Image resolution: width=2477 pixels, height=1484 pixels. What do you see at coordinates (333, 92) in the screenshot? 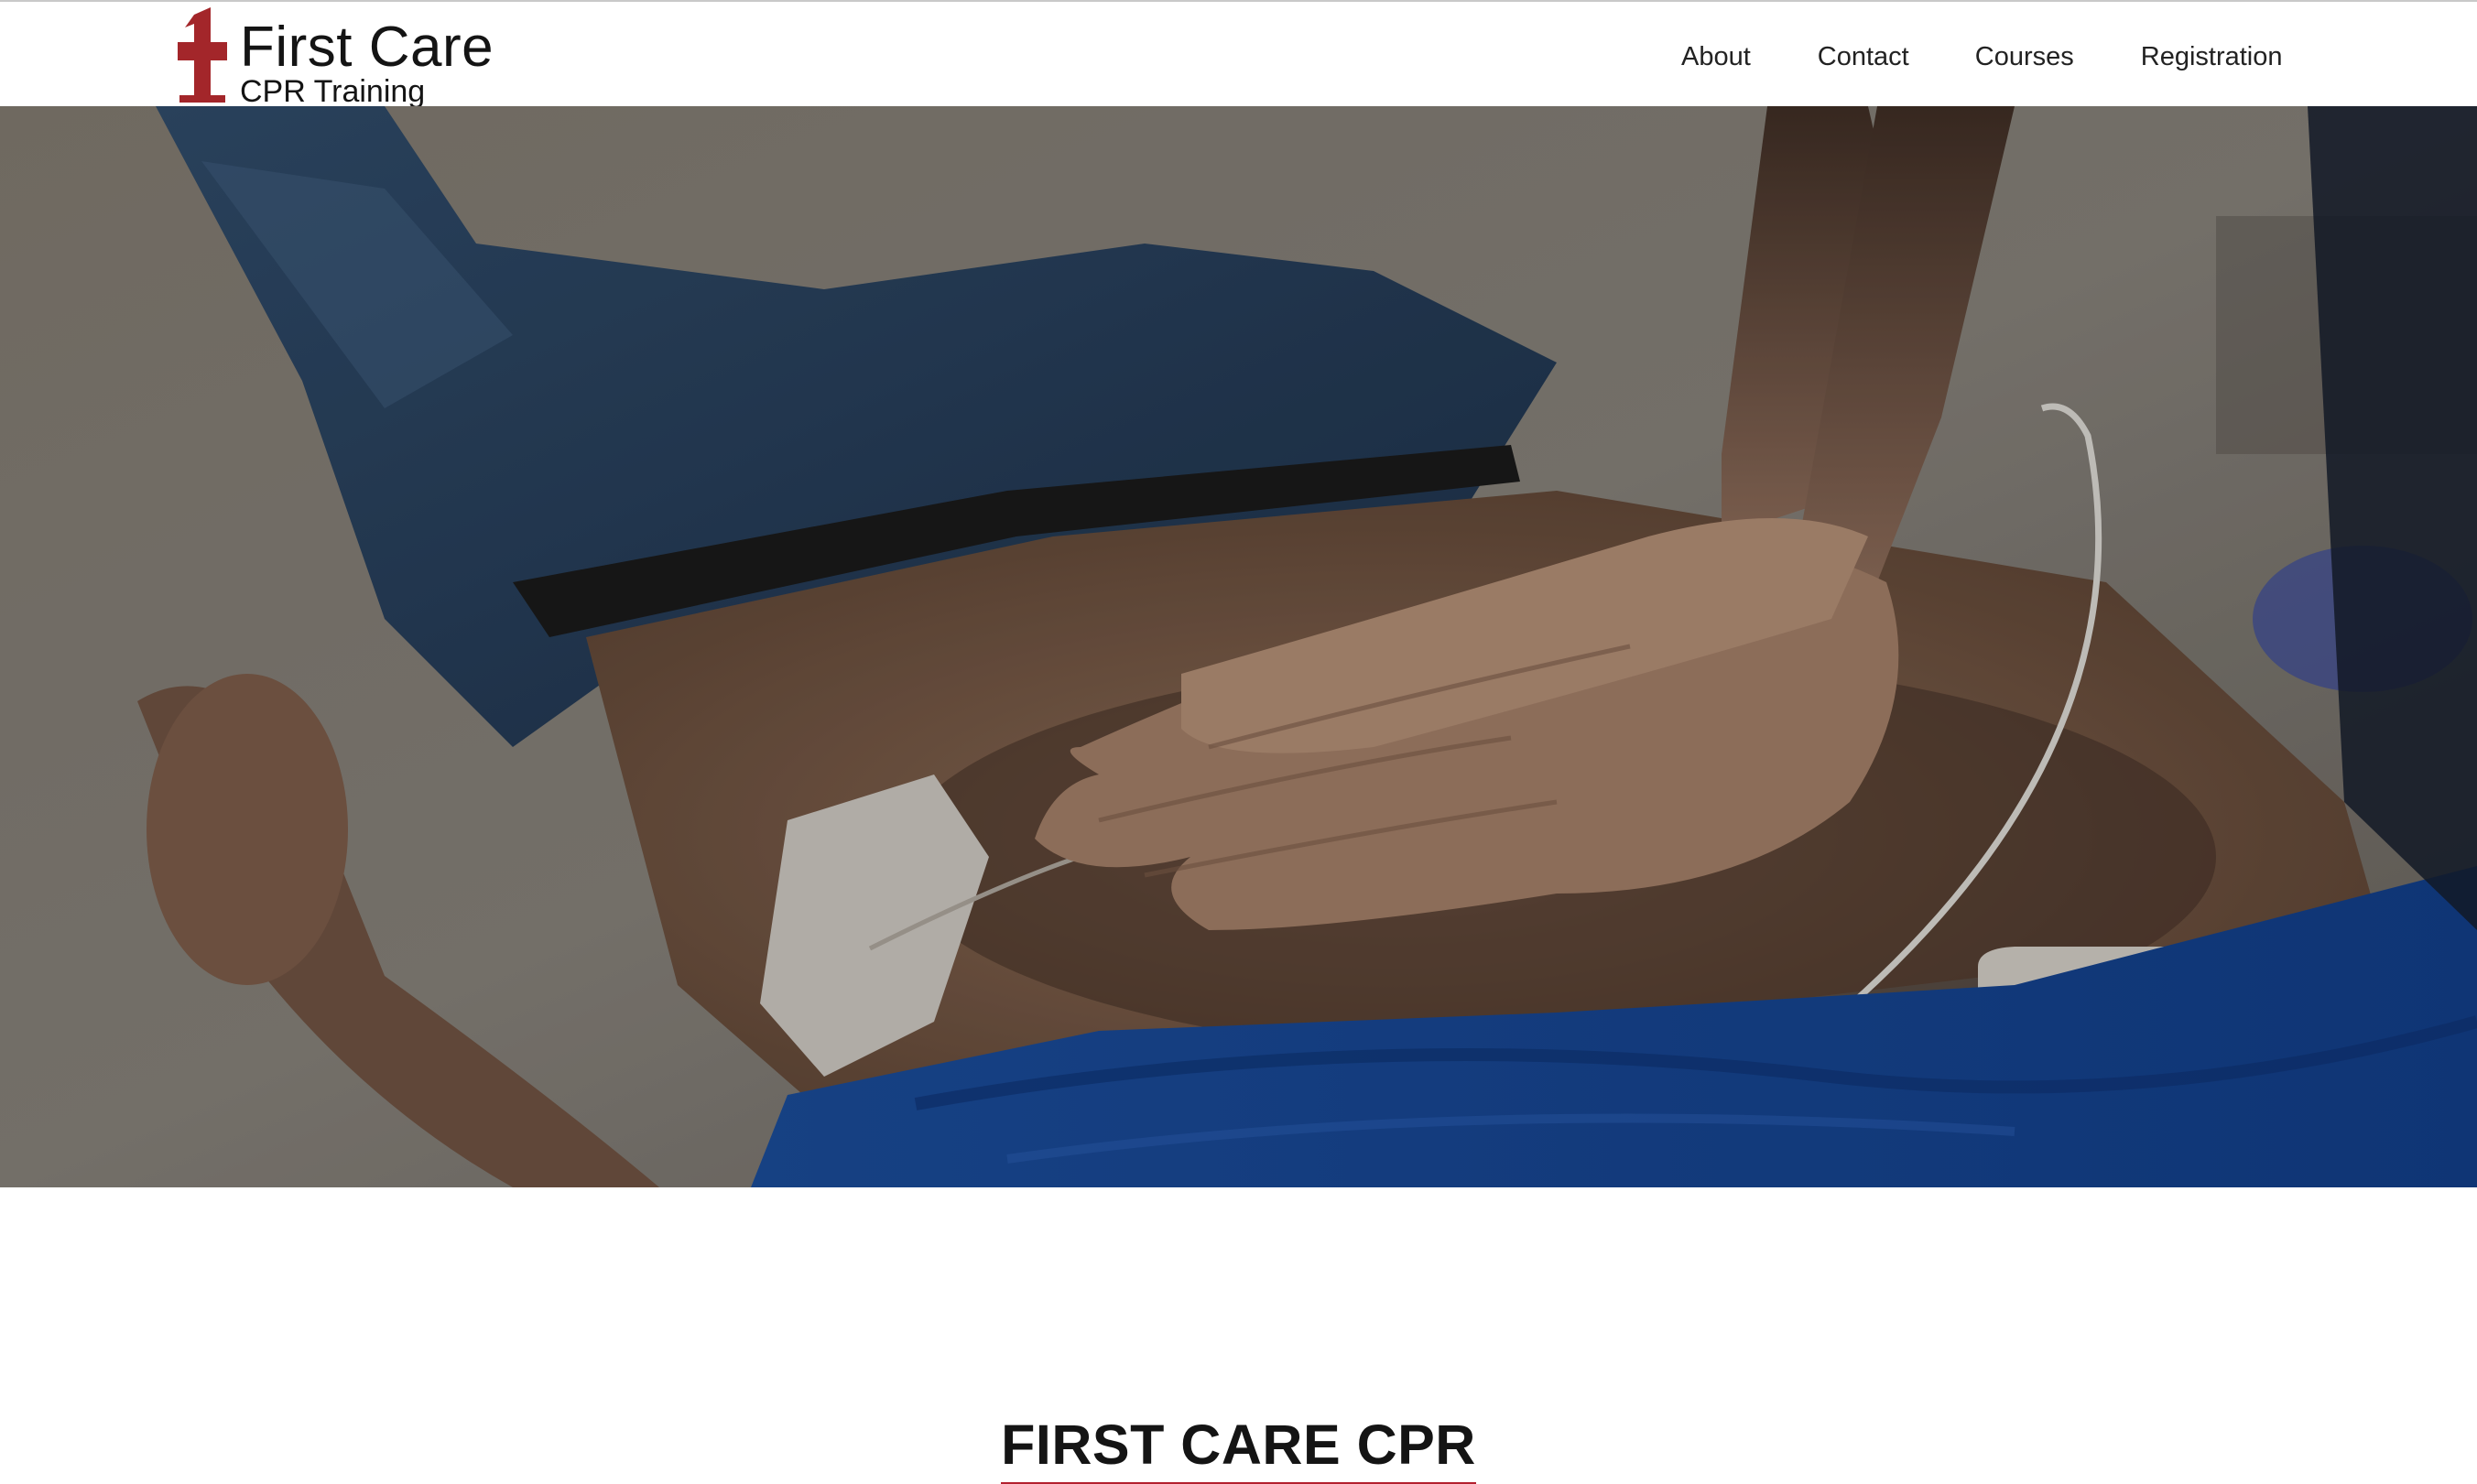
I see `brand-subtitle: CPR Training` at bounding box center [333, 92].